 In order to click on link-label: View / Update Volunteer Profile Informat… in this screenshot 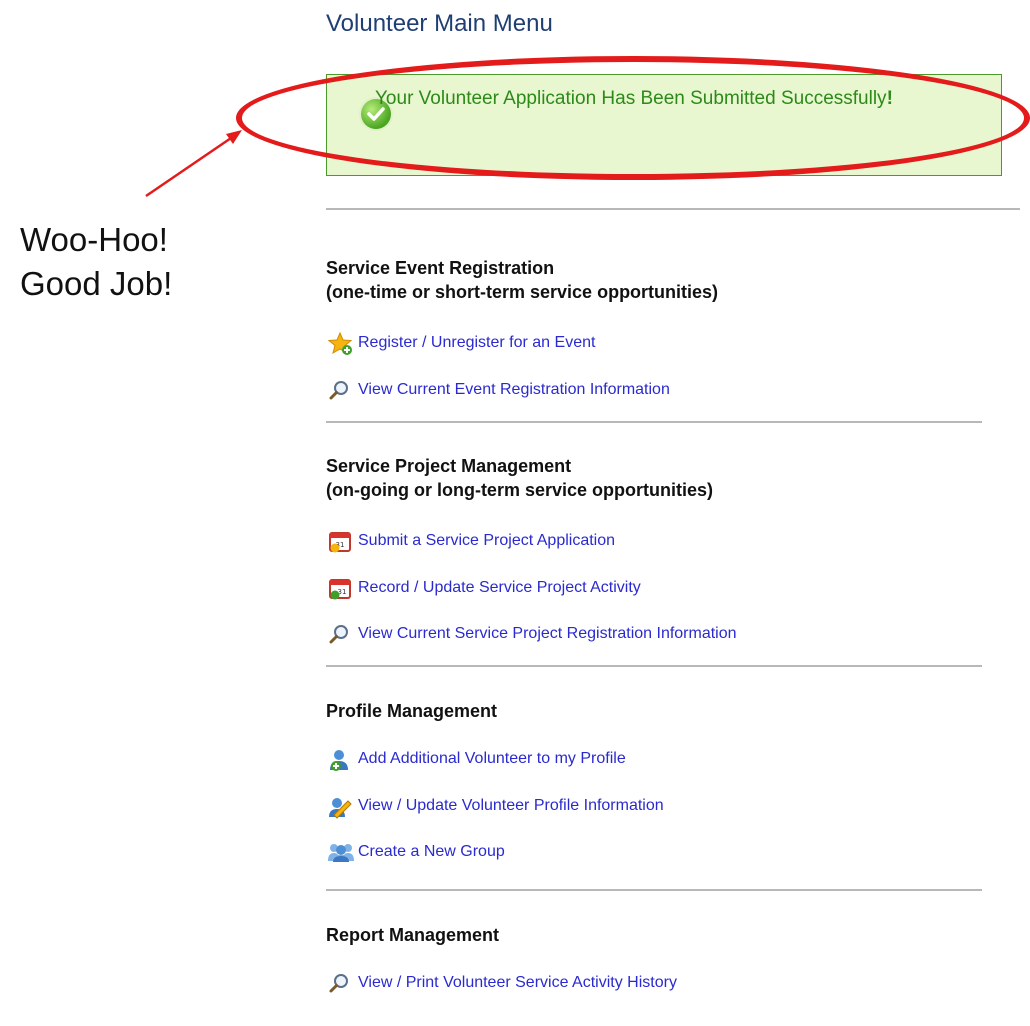, I will do `click(511, 805)`.